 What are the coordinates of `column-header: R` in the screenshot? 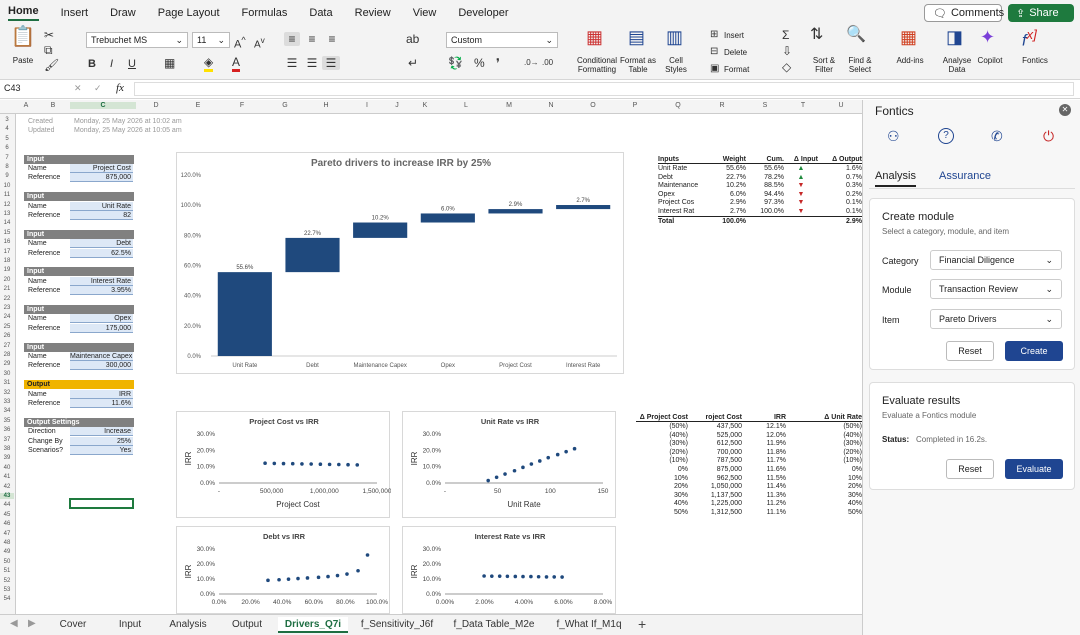 It's located at (722, 105).